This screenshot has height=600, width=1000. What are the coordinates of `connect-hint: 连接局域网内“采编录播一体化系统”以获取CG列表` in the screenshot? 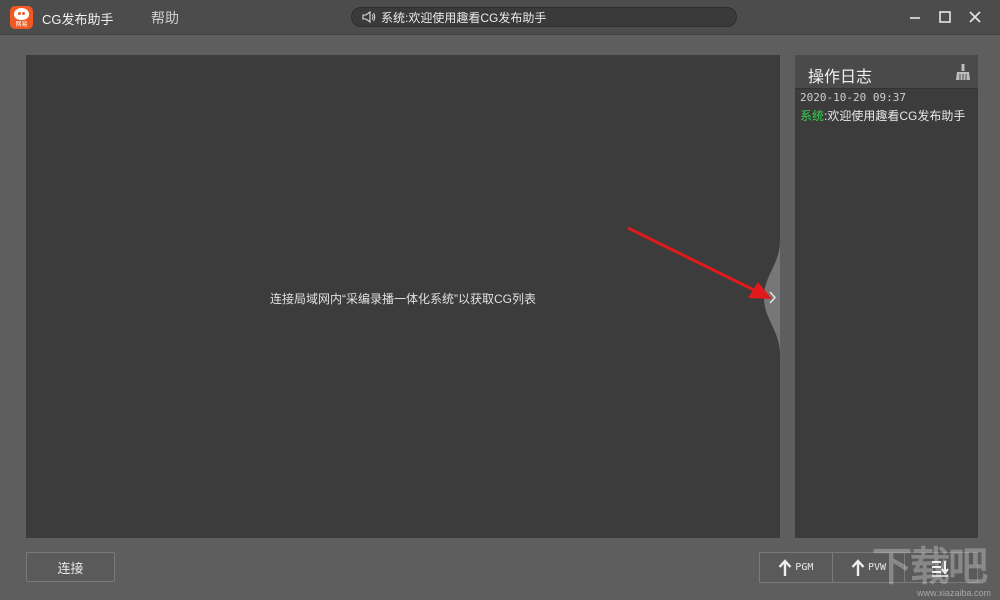 It's located at (403, 299).